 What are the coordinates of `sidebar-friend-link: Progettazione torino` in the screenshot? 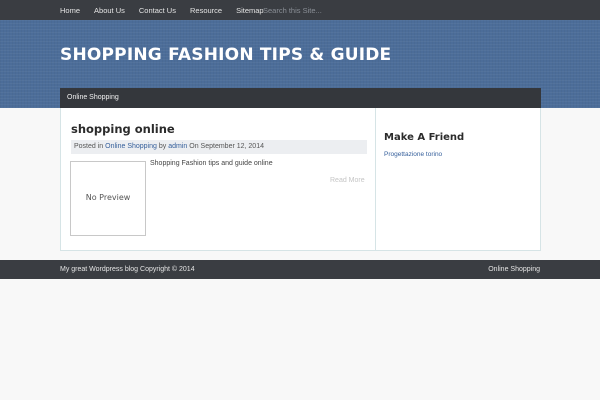 It's located at (413, 154).